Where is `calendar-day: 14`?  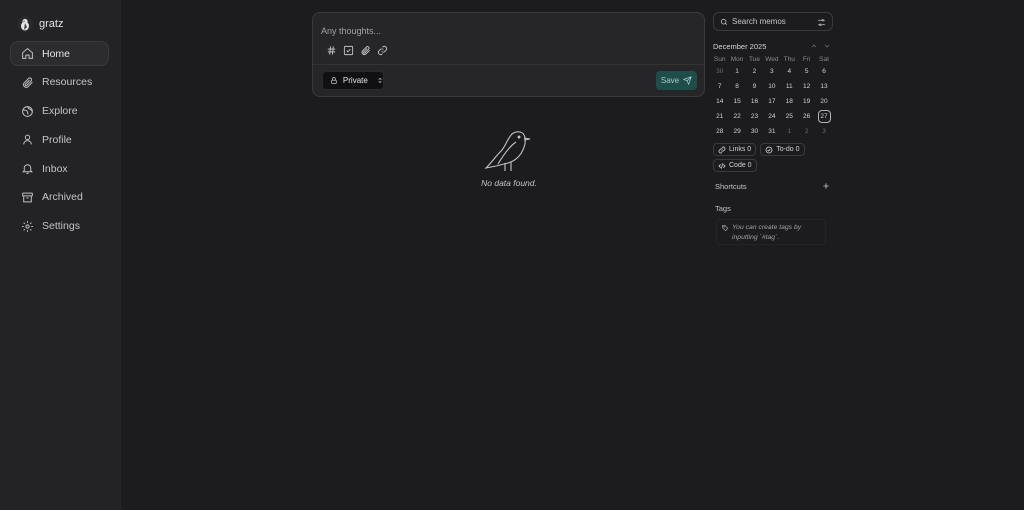
calendar-day: 14 is located at coordinates (719, 101).